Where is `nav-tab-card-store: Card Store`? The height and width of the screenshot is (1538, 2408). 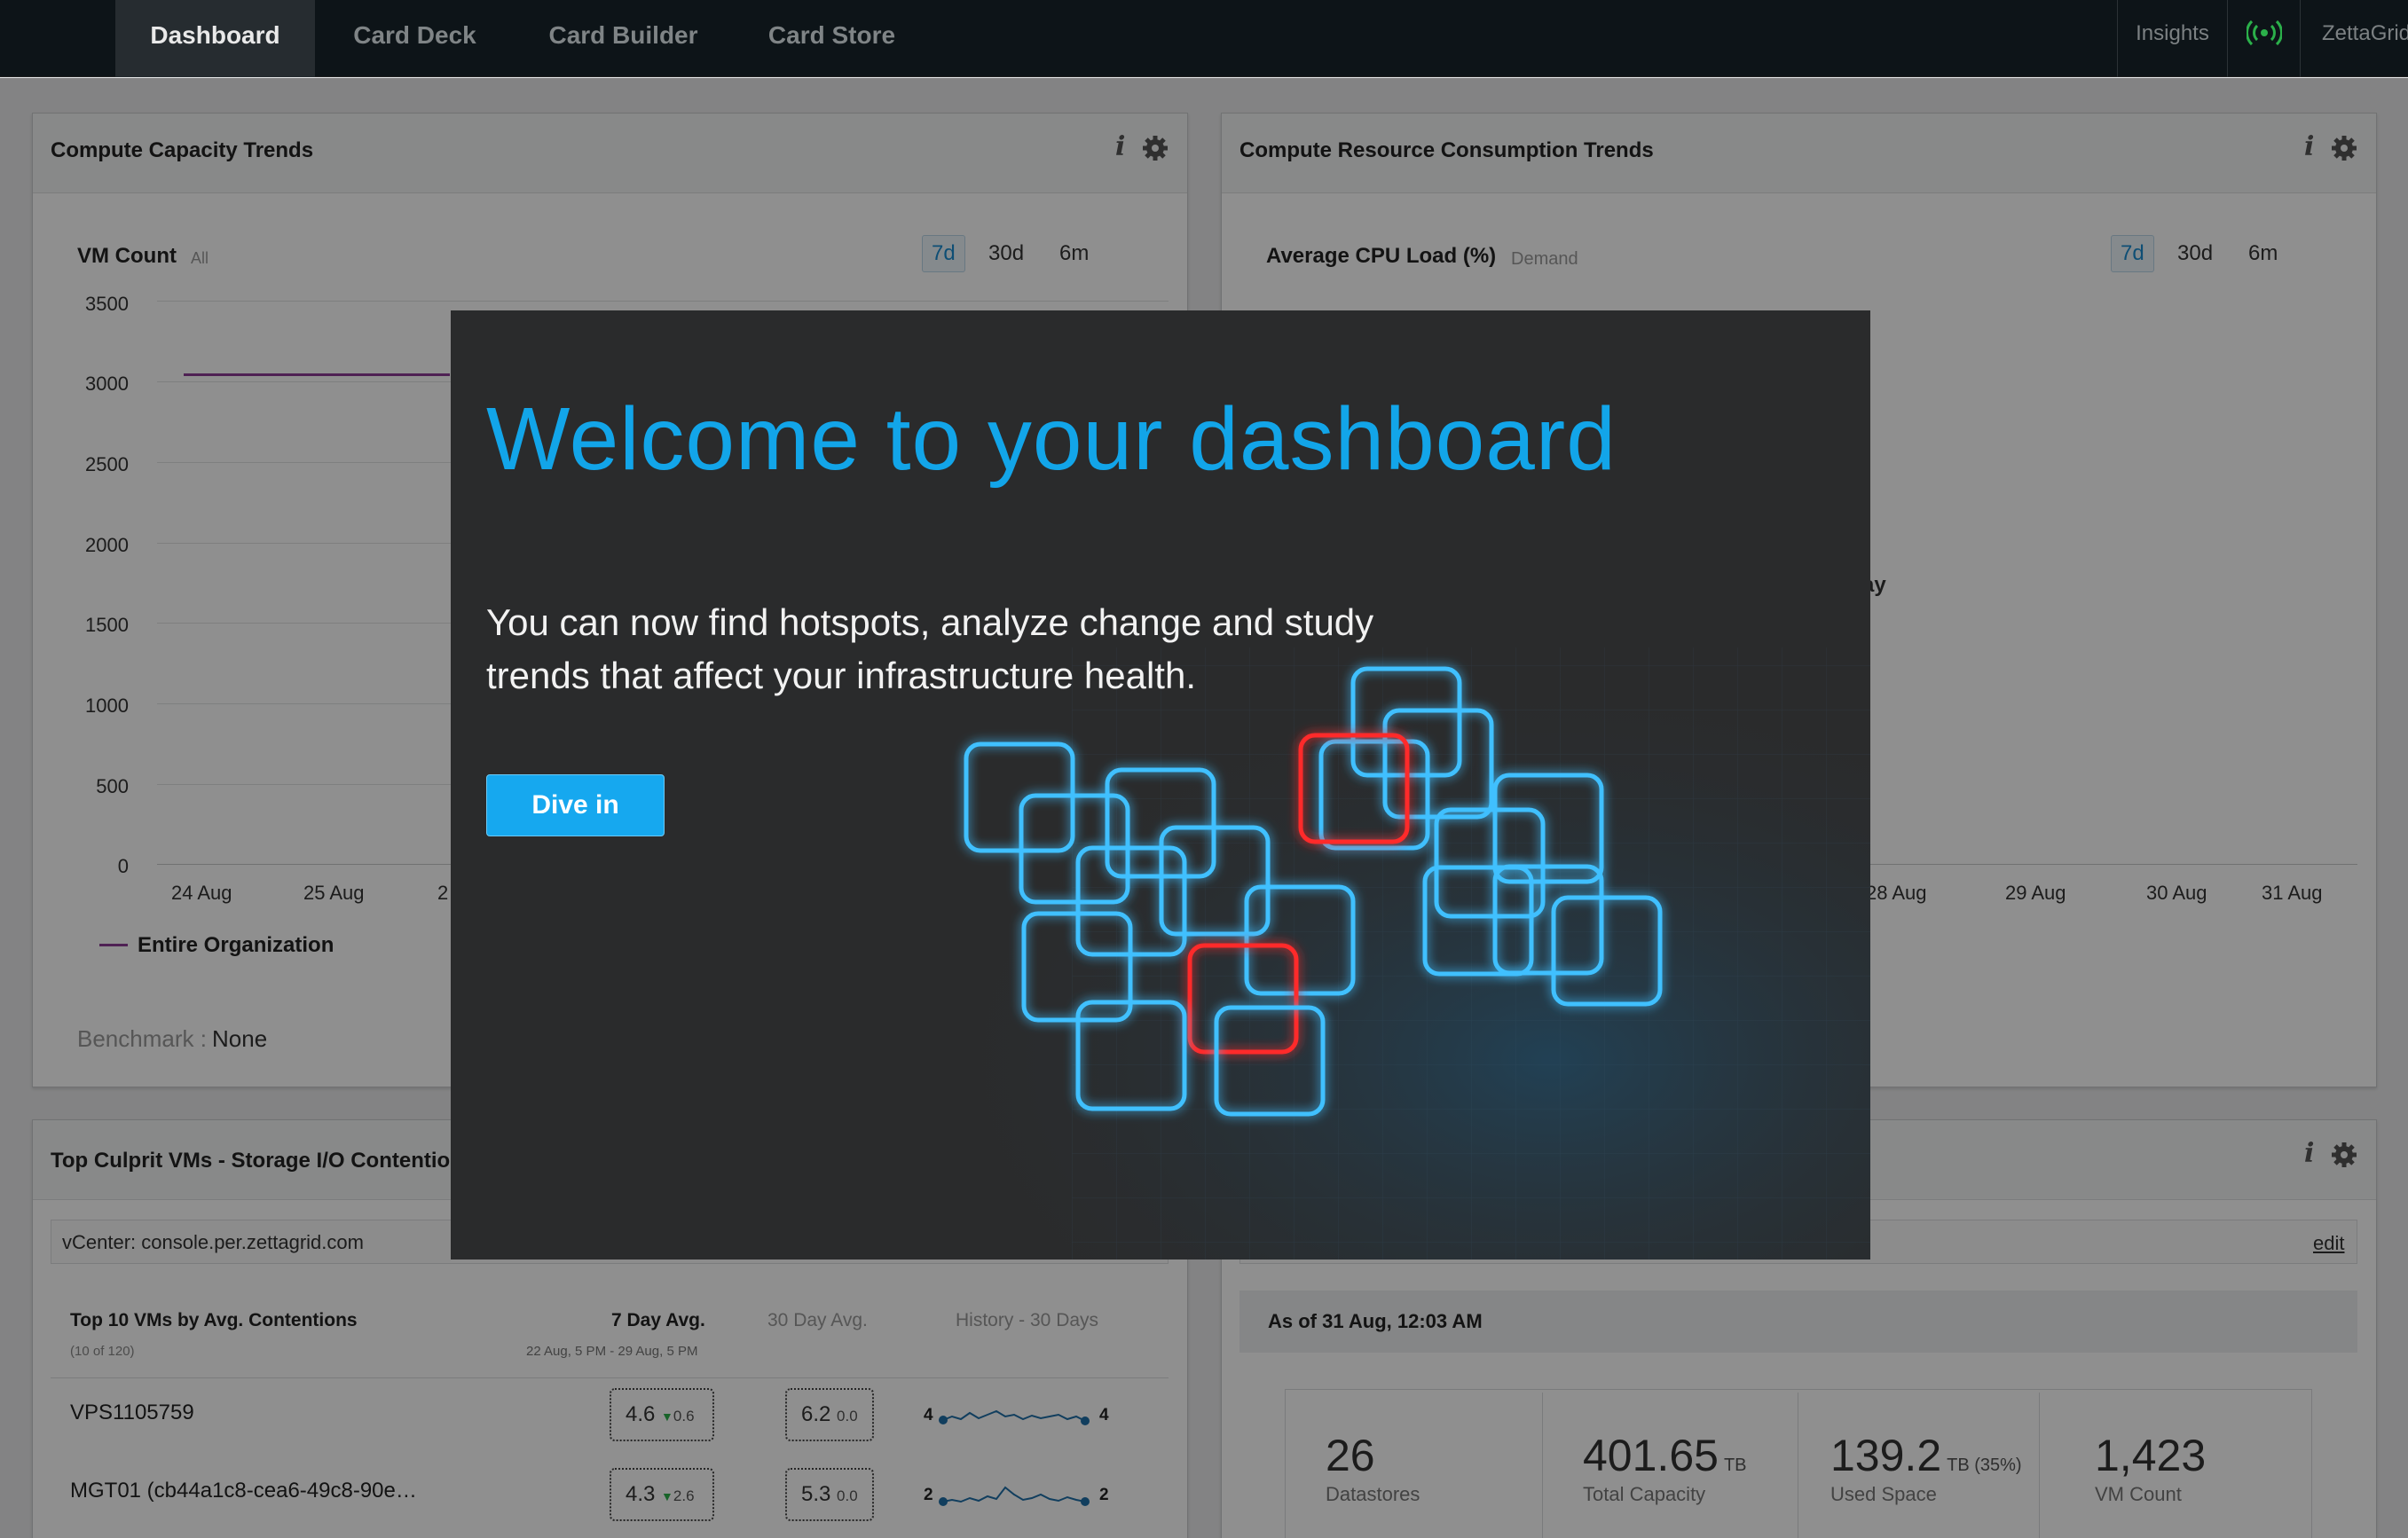 nav-tab-card-store: Card Store is located at coordinates (832, 38).